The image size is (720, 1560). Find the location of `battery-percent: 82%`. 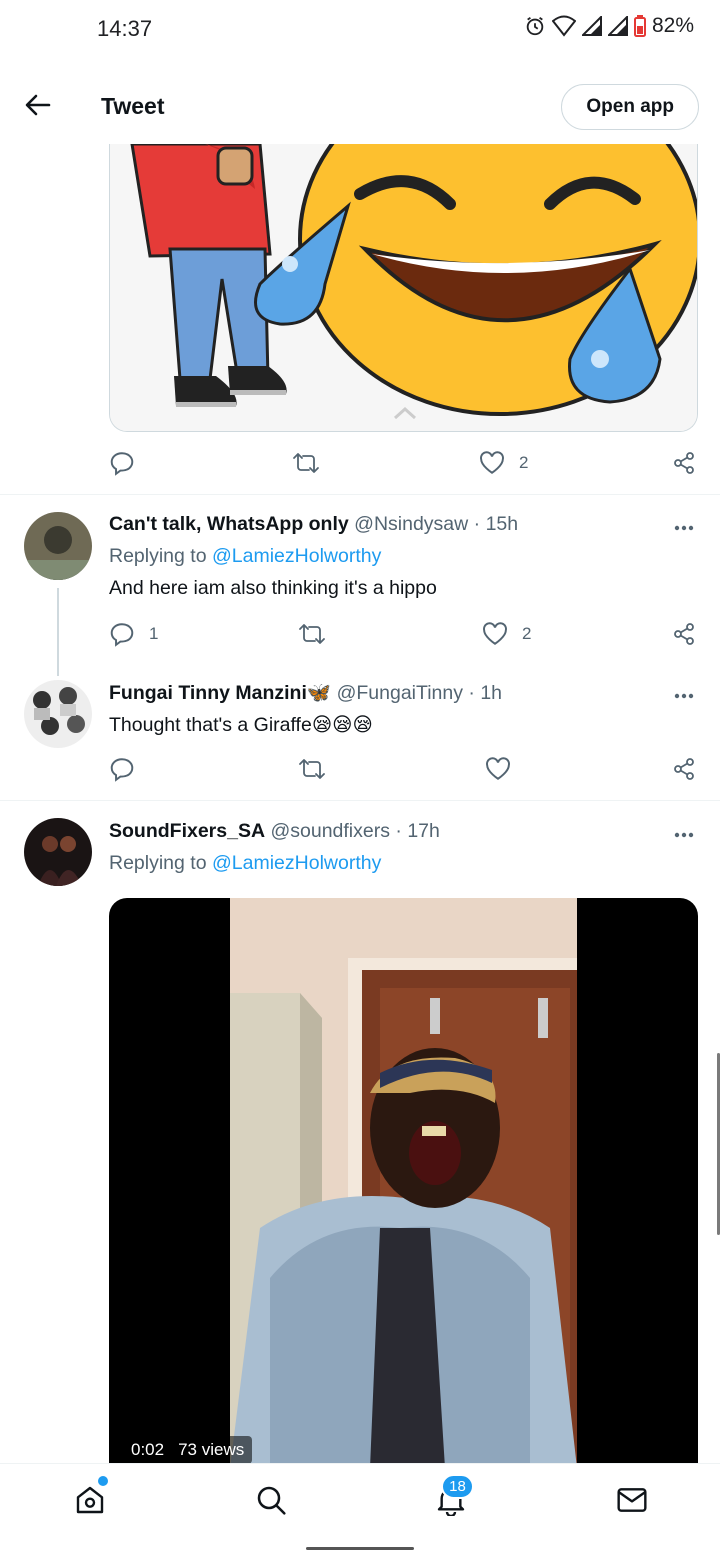

battery-percent: 82% is located at coordinates (672, 25).